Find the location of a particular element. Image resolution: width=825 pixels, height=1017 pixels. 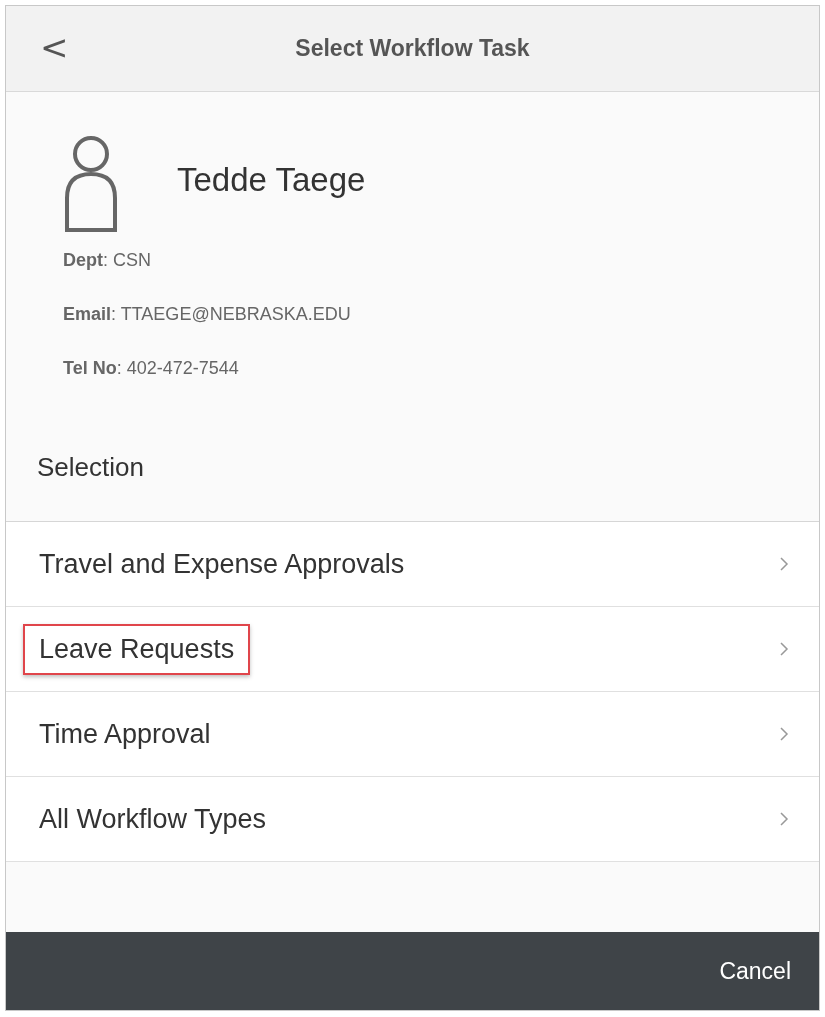

back-button: < is located at coordinates (54, 47).